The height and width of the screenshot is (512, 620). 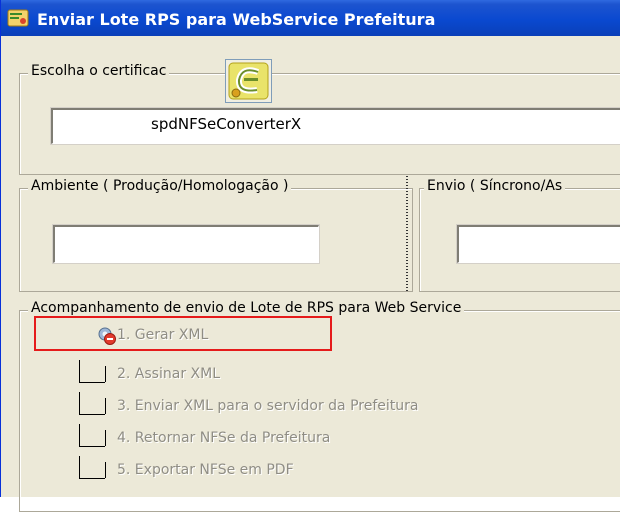 What do you see at coordinates (495, 186) in the screenshot?
I see `envio-legend: Envio ( Síncrono/As` at bounding box center [495, 186].